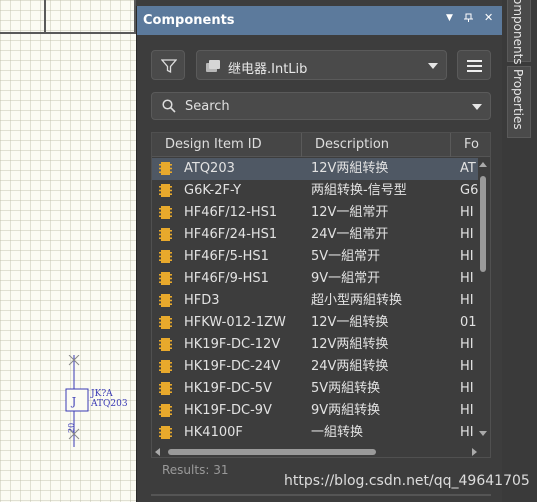 This screenshot has width=537, height=502. What do you see at coordinates (226, 256) in the screenshot?
I see `cell-design-item-id: HF46F/5-HS1` at bounding box center [226, 256].